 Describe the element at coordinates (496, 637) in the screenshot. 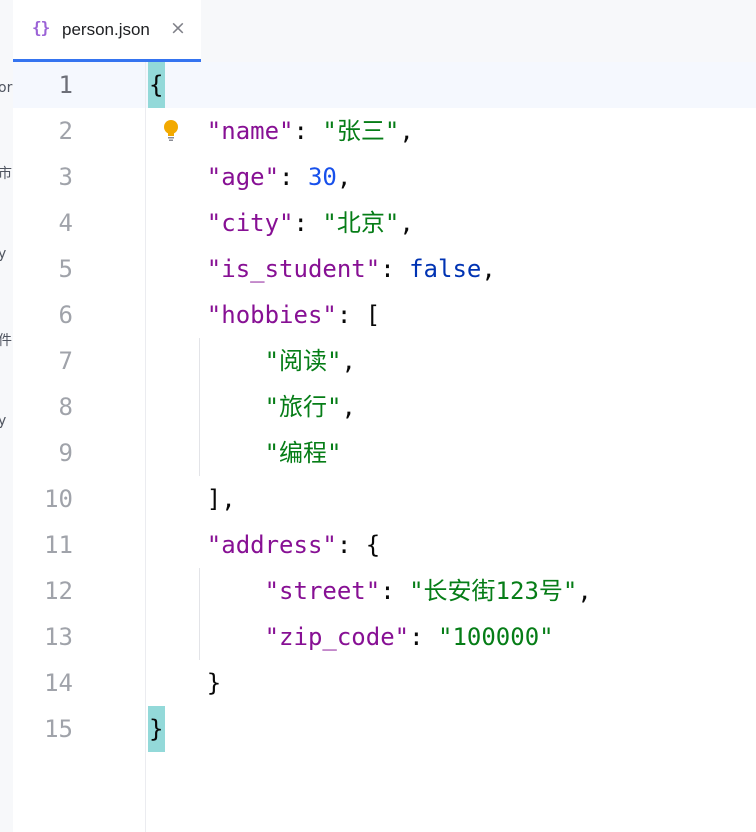

I see `code-token: "100000"` at that location.